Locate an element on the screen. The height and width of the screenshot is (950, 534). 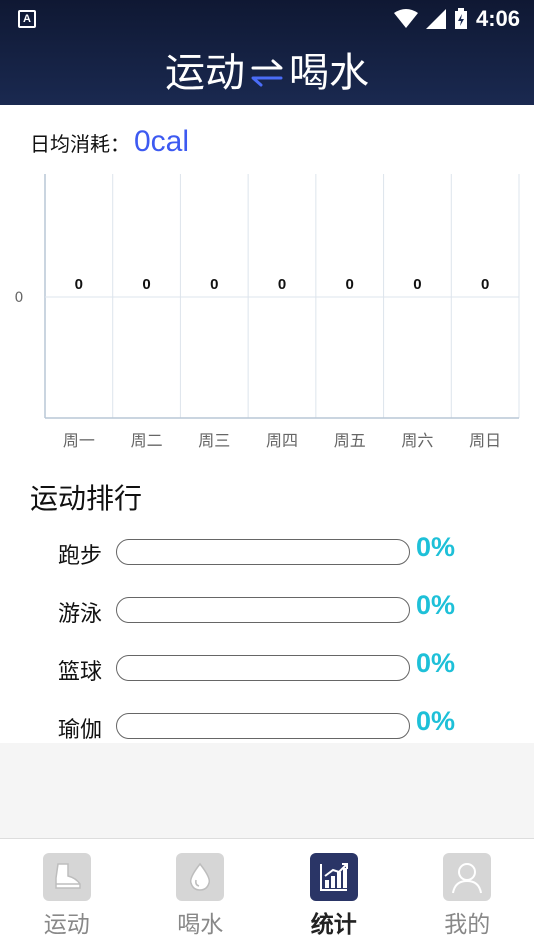
ranking-row: 跑步 0% is located at coordinates (267, 552).